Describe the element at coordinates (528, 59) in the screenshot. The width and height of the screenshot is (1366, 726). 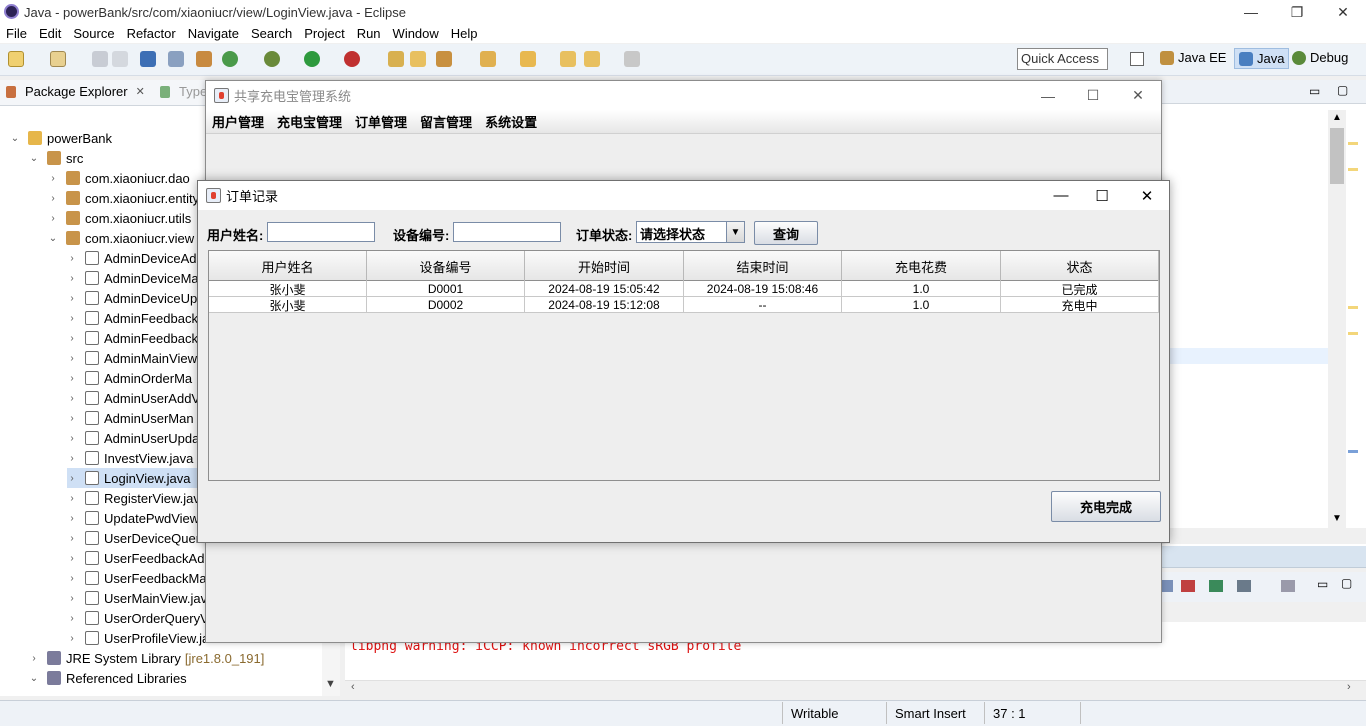
I see `prev-annotation-icon` at that location.